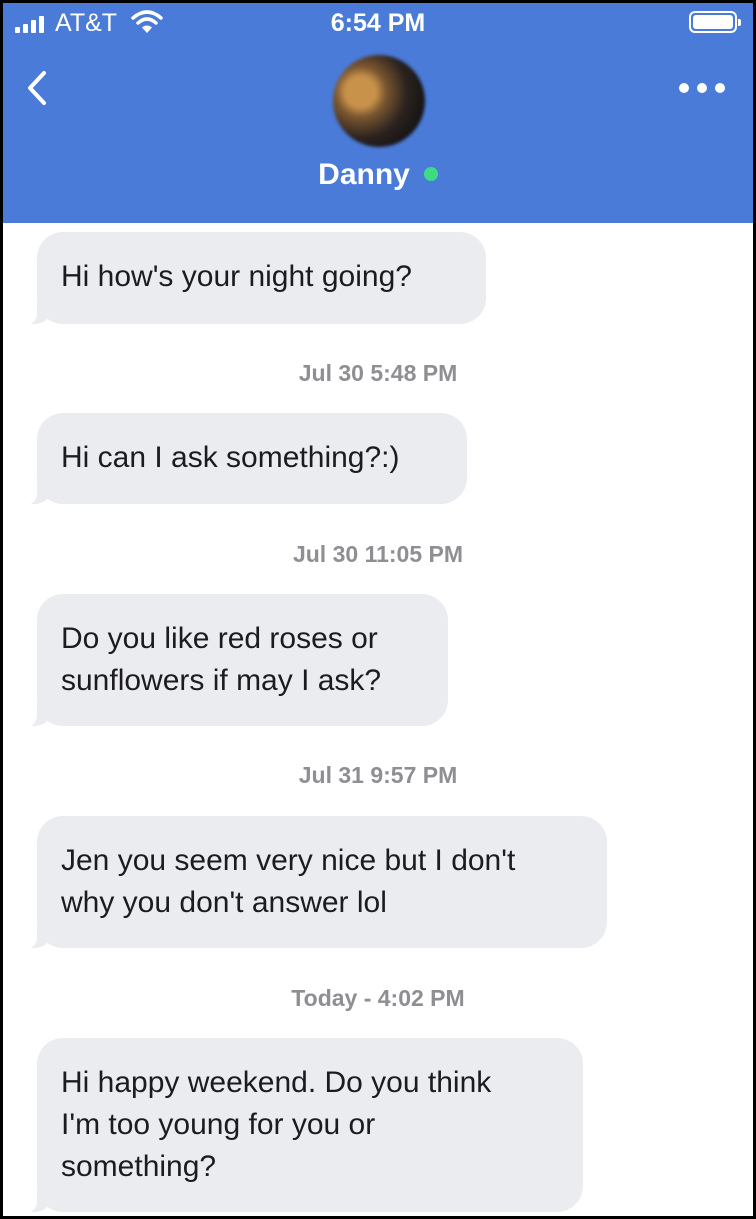 This screenshot has width=756, height=1219. I want to click on message-timestamp: Jul 30 5:48 PM, so click(378, 373).